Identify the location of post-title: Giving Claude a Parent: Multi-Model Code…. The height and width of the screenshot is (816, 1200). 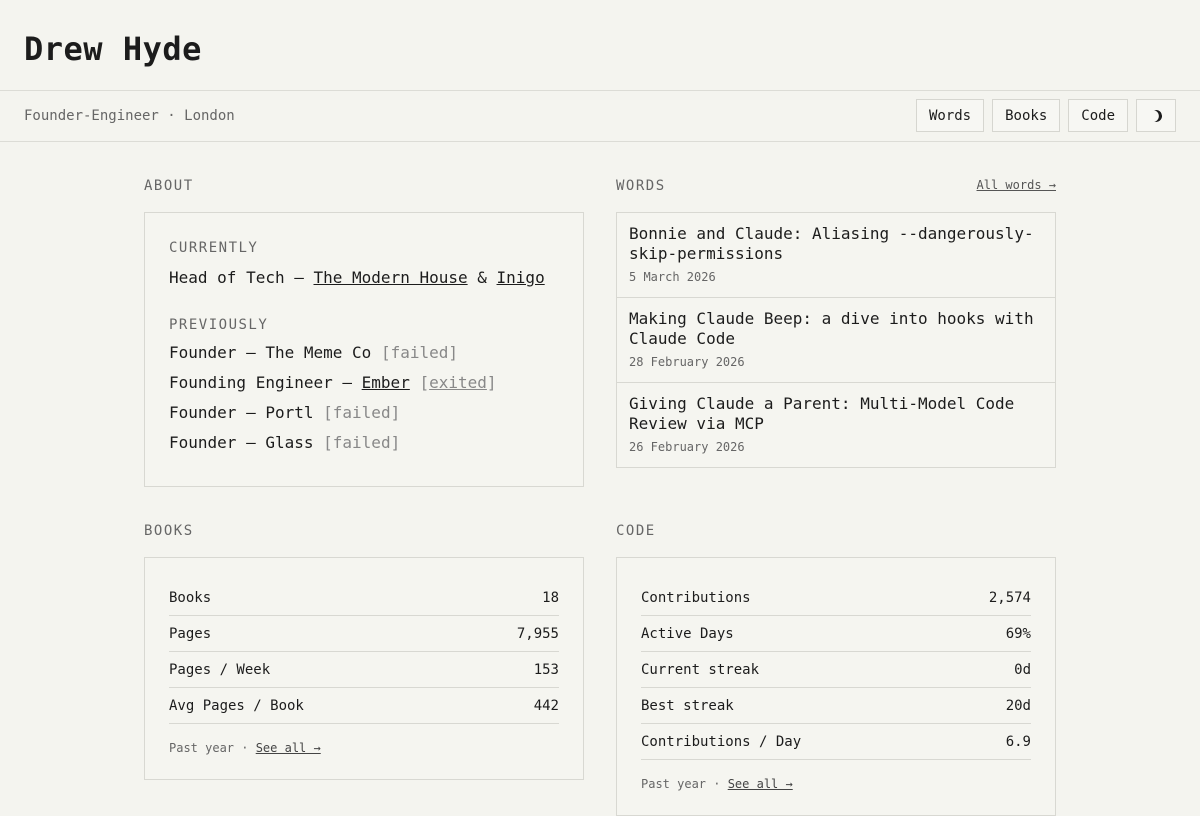
(836, 414).